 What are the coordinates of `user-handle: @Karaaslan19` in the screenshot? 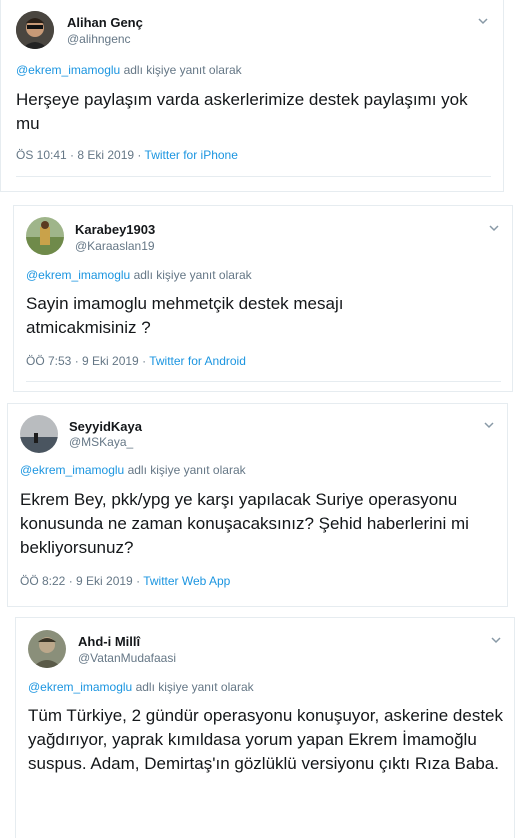 It's located at (115, 246).